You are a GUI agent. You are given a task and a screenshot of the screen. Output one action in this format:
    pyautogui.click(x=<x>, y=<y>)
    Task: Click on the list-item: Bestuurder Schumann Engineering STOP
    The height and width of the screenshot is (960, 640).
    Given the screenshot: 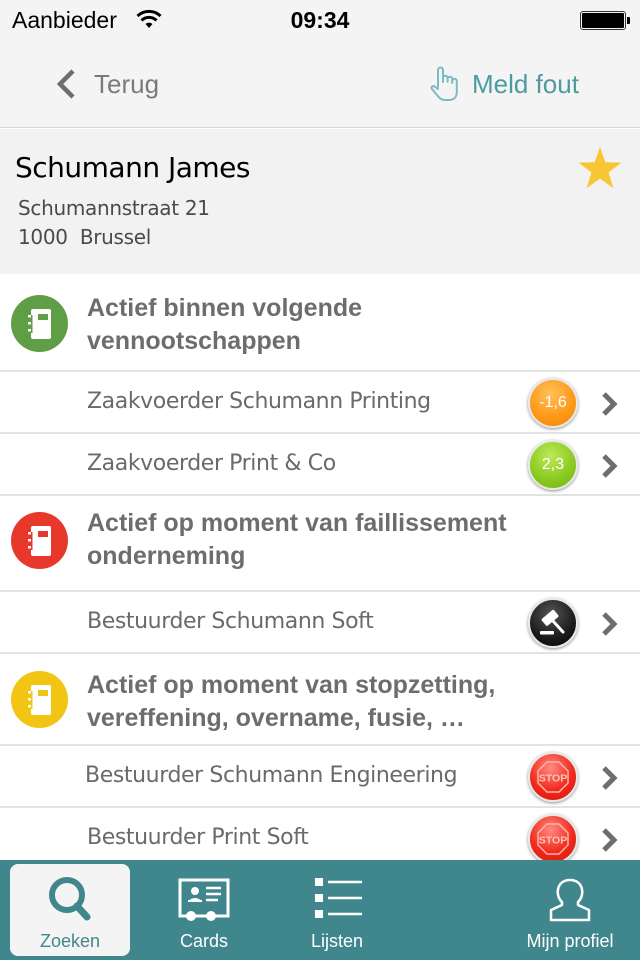 What is the action you would take?
    pyautogui.click(x=320, y=777)
    